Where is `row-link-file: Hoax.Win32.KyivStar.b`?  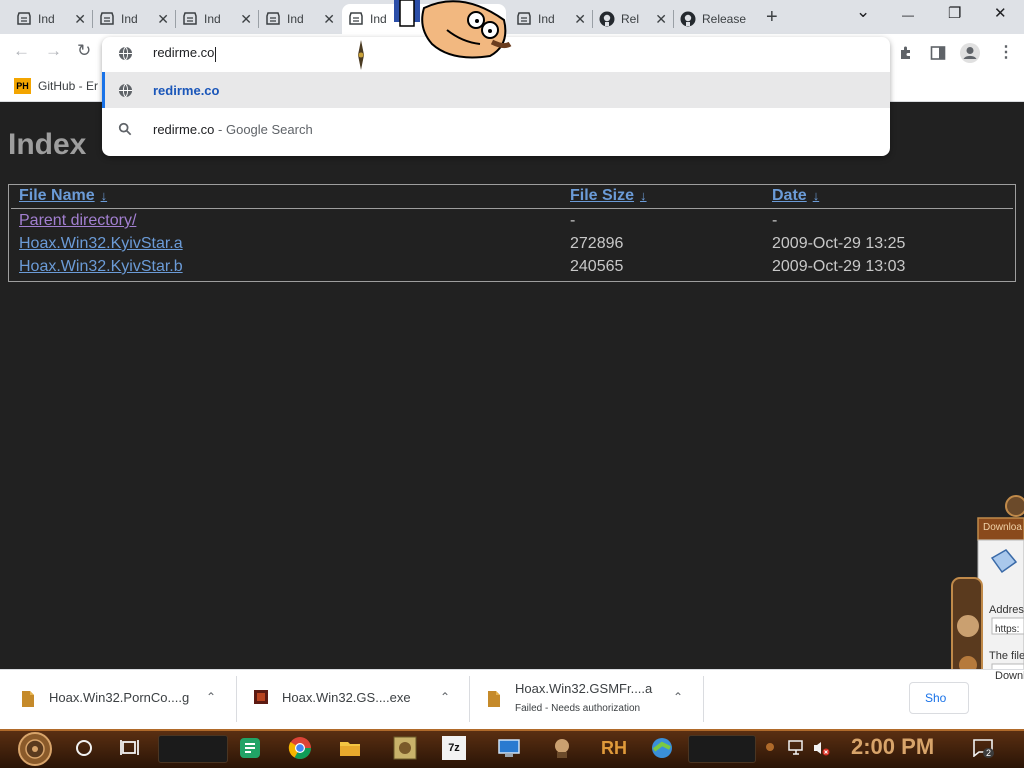
row-link-file: Hoax.Win32.KyivStar.b is located at coordinates (101, 267).